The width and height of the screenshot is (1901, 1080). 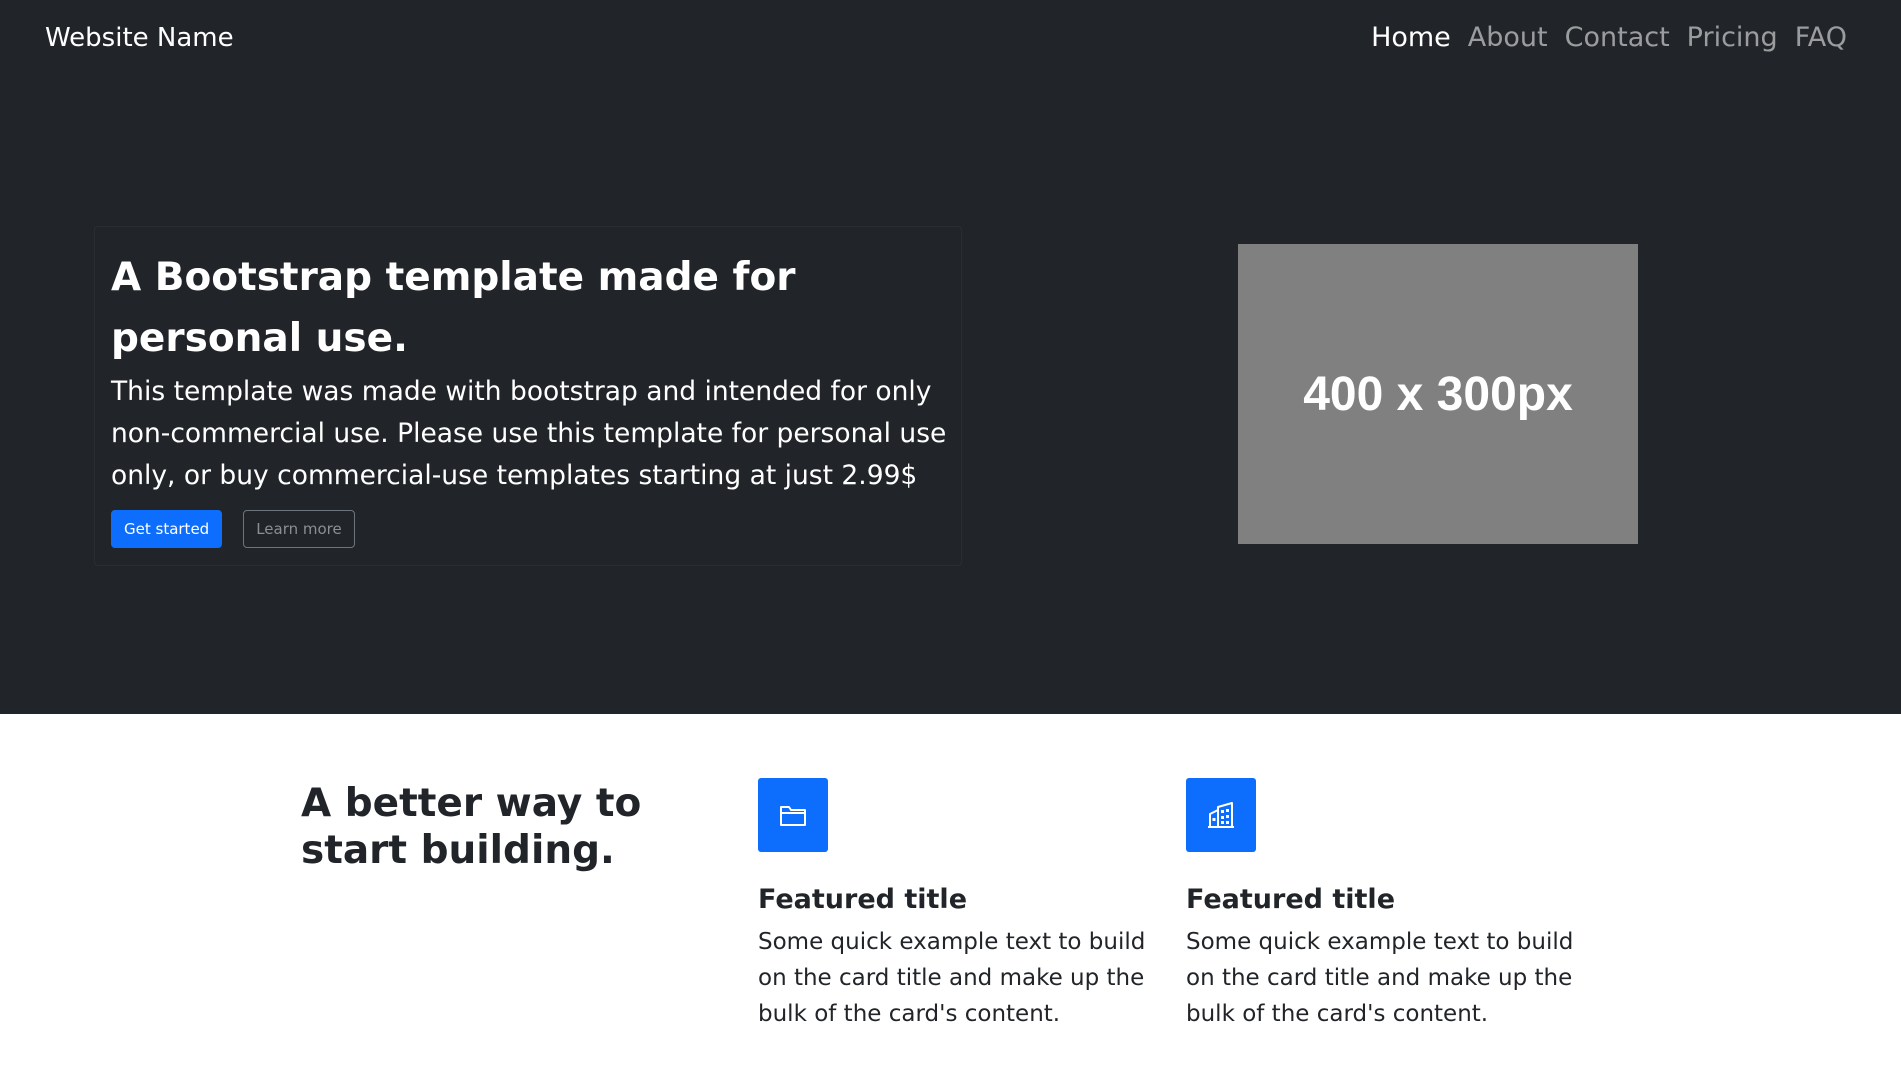 I want to click on nav-link-about: About, so click(x=1508, y=38).